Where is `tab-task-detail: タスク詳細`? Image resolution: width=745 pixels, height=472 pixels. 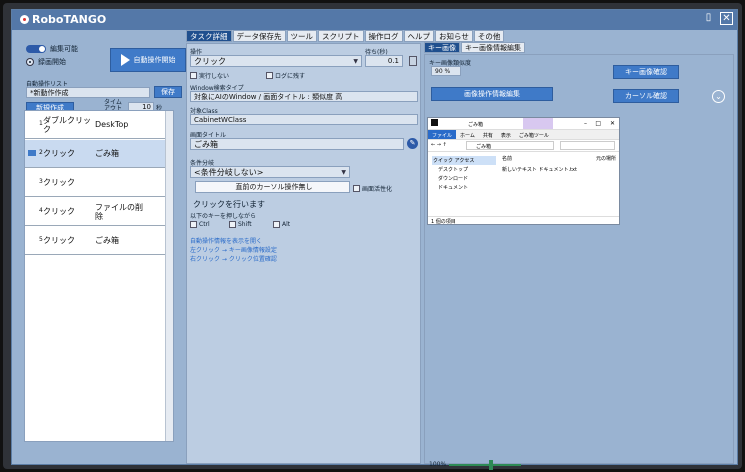
tab-task-detail: タスク詳細 is located at coordinates (209, 36).